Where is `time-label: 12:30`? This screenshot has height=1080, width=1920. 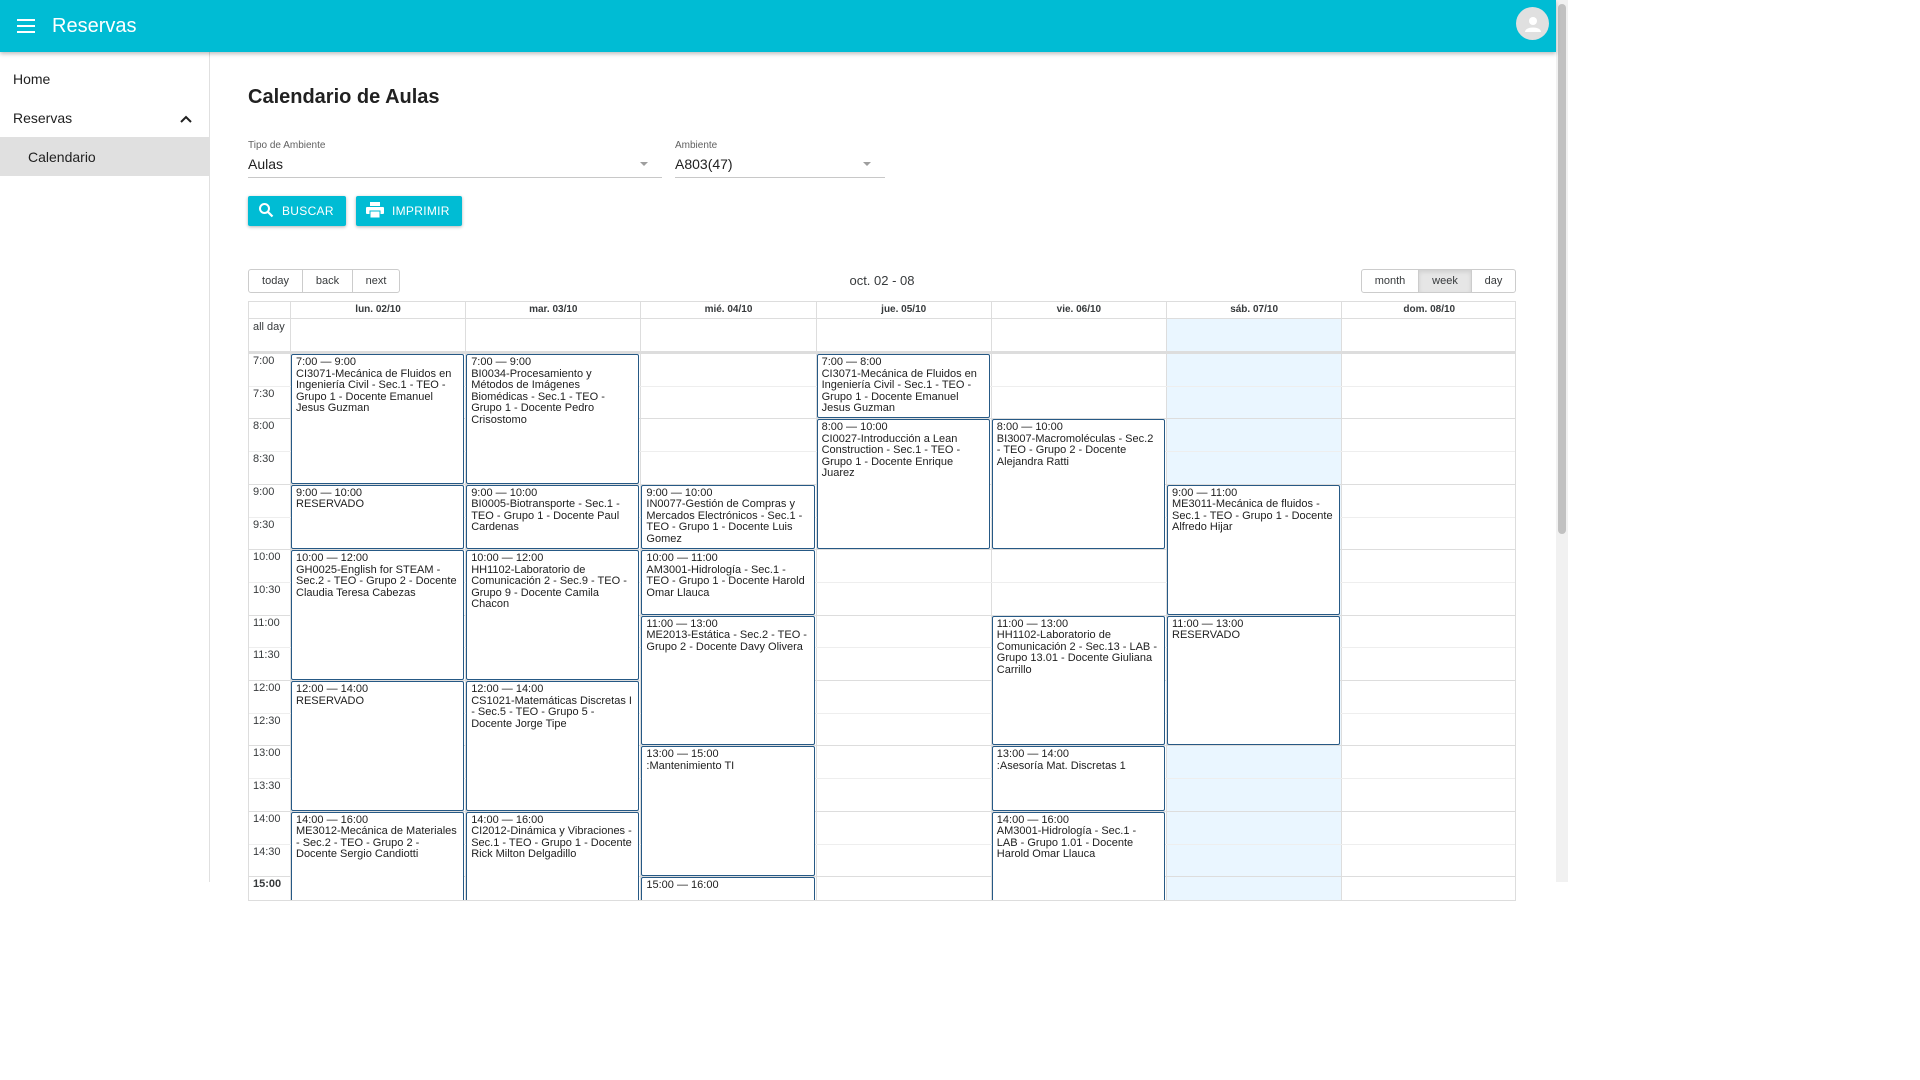 time-label: 12:30 is located at coordinates (267, 720).